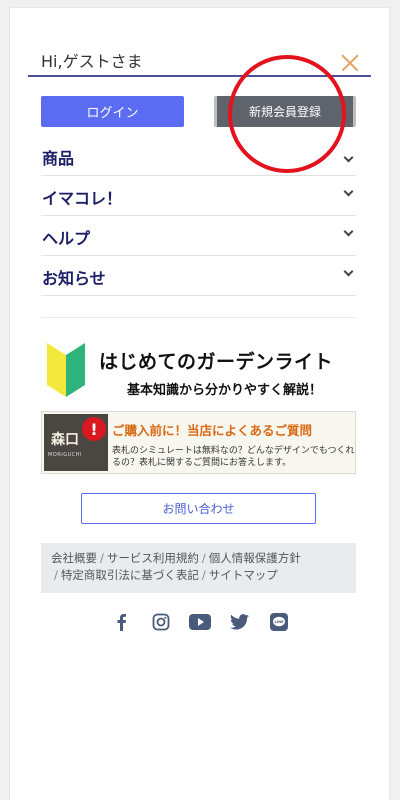  What do you see at coordinates (285, 111) in the screenshot?
I see `register-button: 新規会員登録` at bounding box center [285, 111].